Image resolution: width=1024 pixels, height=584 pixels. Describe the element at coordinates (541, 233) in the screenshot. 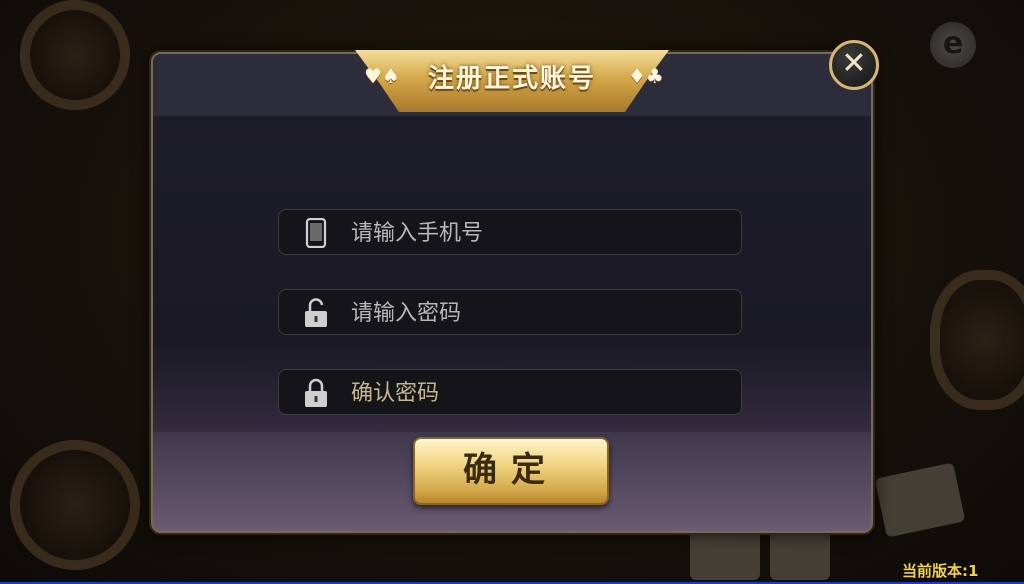

I see `phone-input` at that location.